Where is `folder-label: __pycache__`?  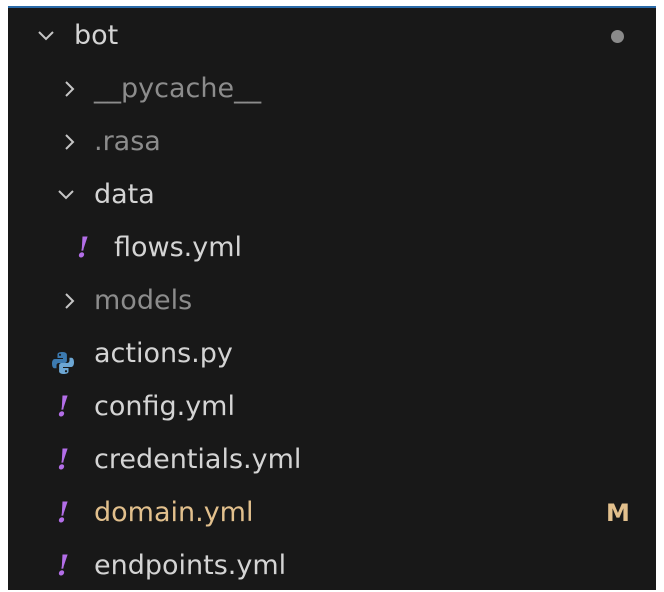 folder-label: __pycache__ is located at coordinates (178, 88).